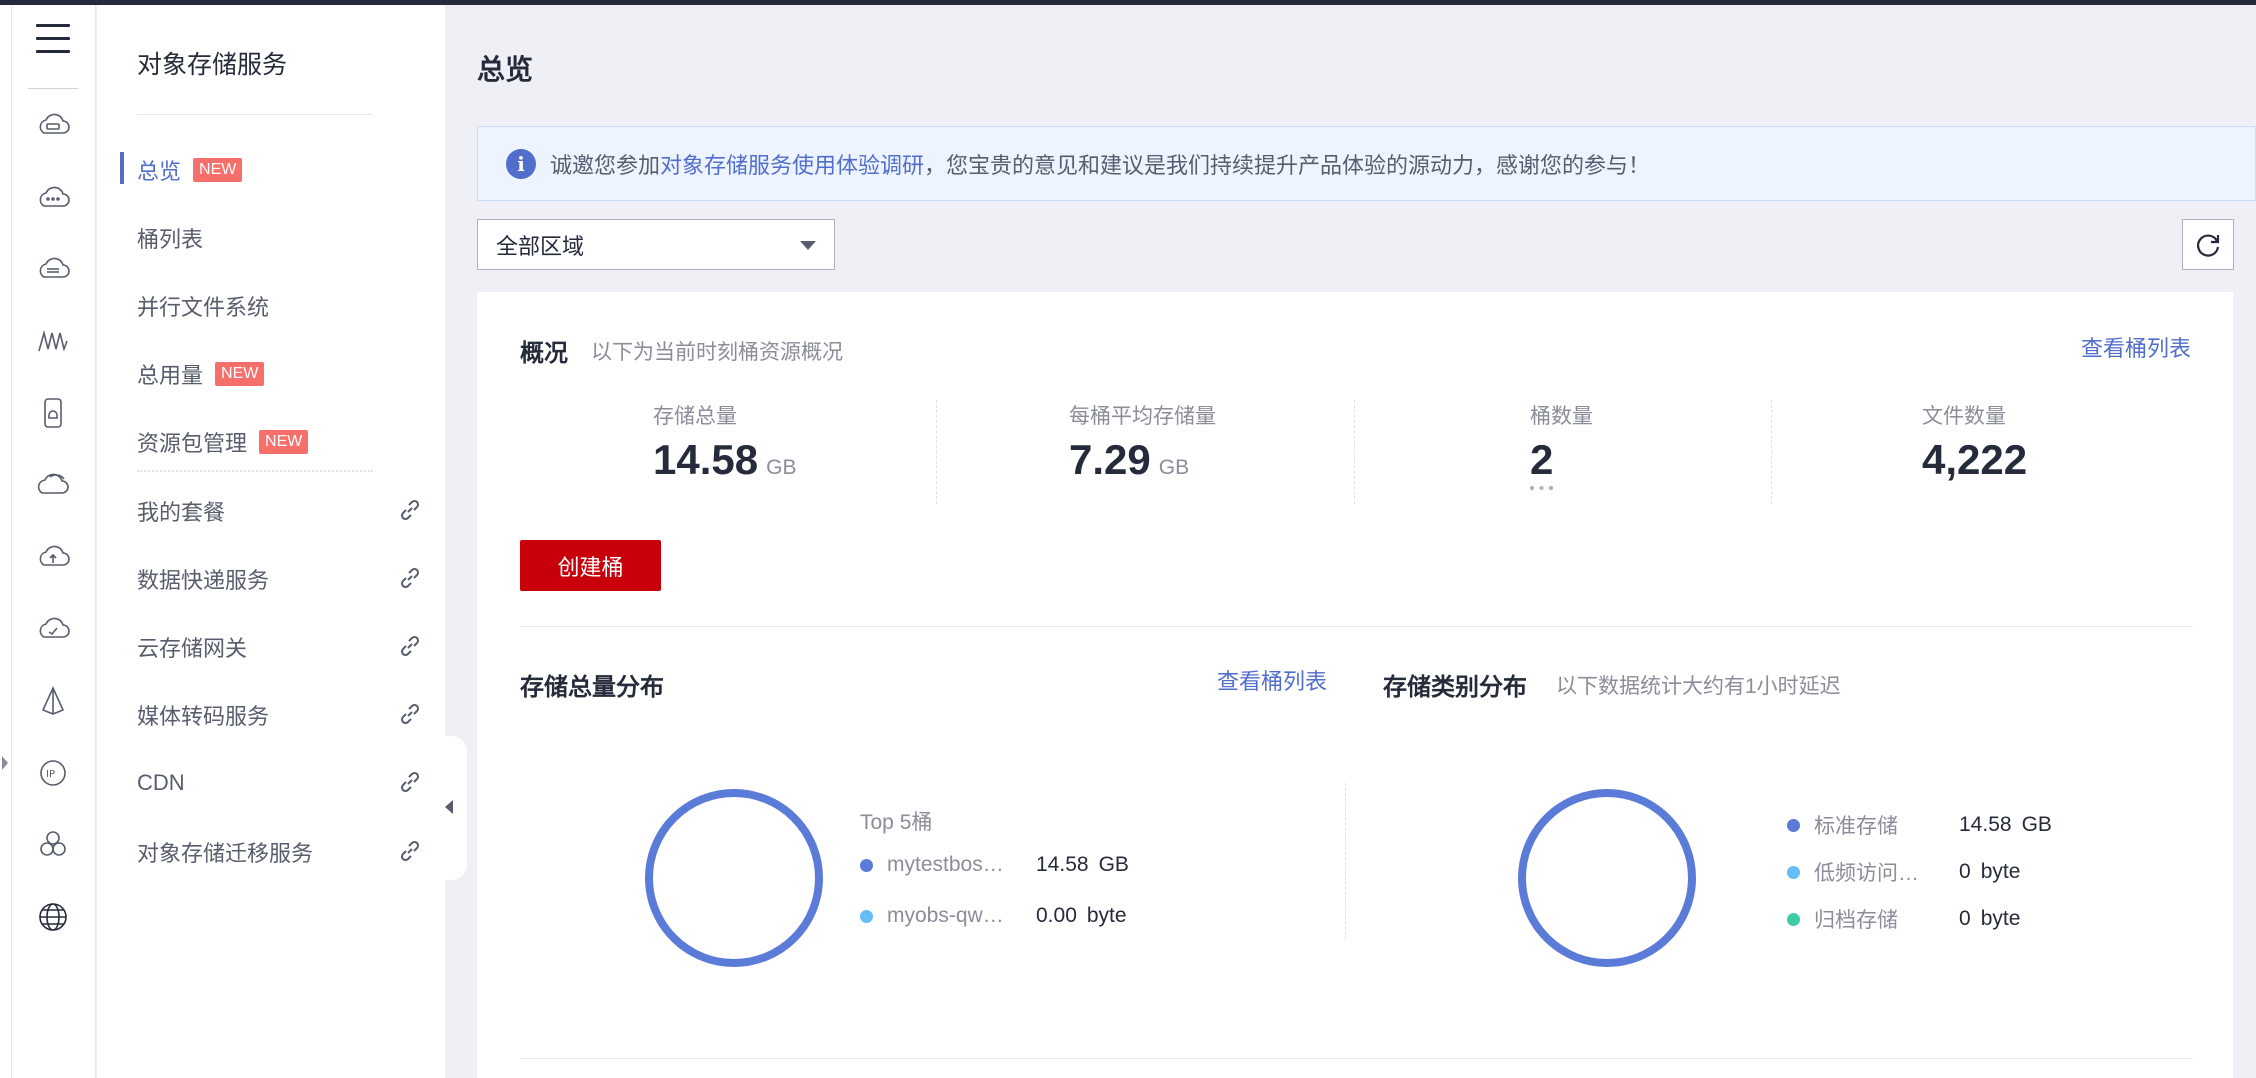  I want to click on legend-item: mytestbos… 14.58 GB, so click(994, 865).